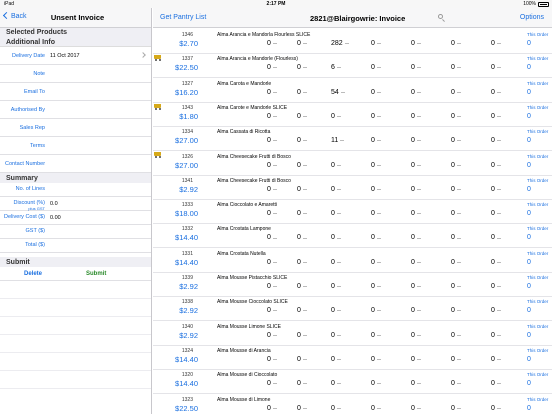 The image size is (552, 414). Describe the element at coordinates (75, 110) in the screenshot. I see `info-row: Authorised By` at that location.